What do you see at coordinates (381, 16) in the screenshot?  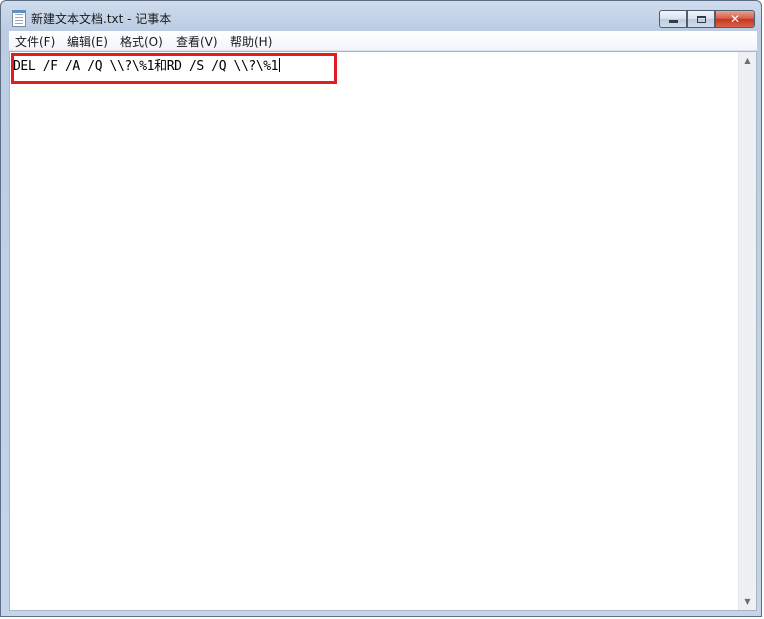 I see `title-bar: 新建文本文档.txt - 记事本 ✕` at bounding box center [381, 16].